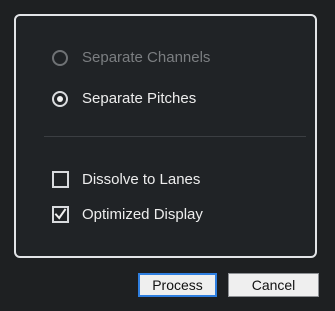 Image resolution: width=335 pixels, height=311 pixels. I want to click on separate-channels-label: Separate Channels, so click(146, 57).